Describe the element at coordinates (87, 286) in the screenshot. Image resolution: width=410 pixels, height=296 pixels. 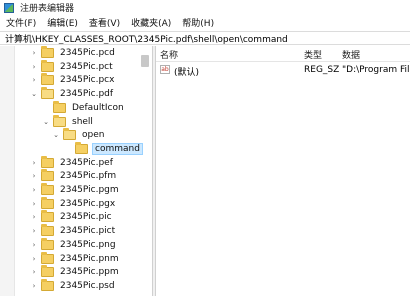
I see `tree-item-label: 2345Pic.psd` at that location.